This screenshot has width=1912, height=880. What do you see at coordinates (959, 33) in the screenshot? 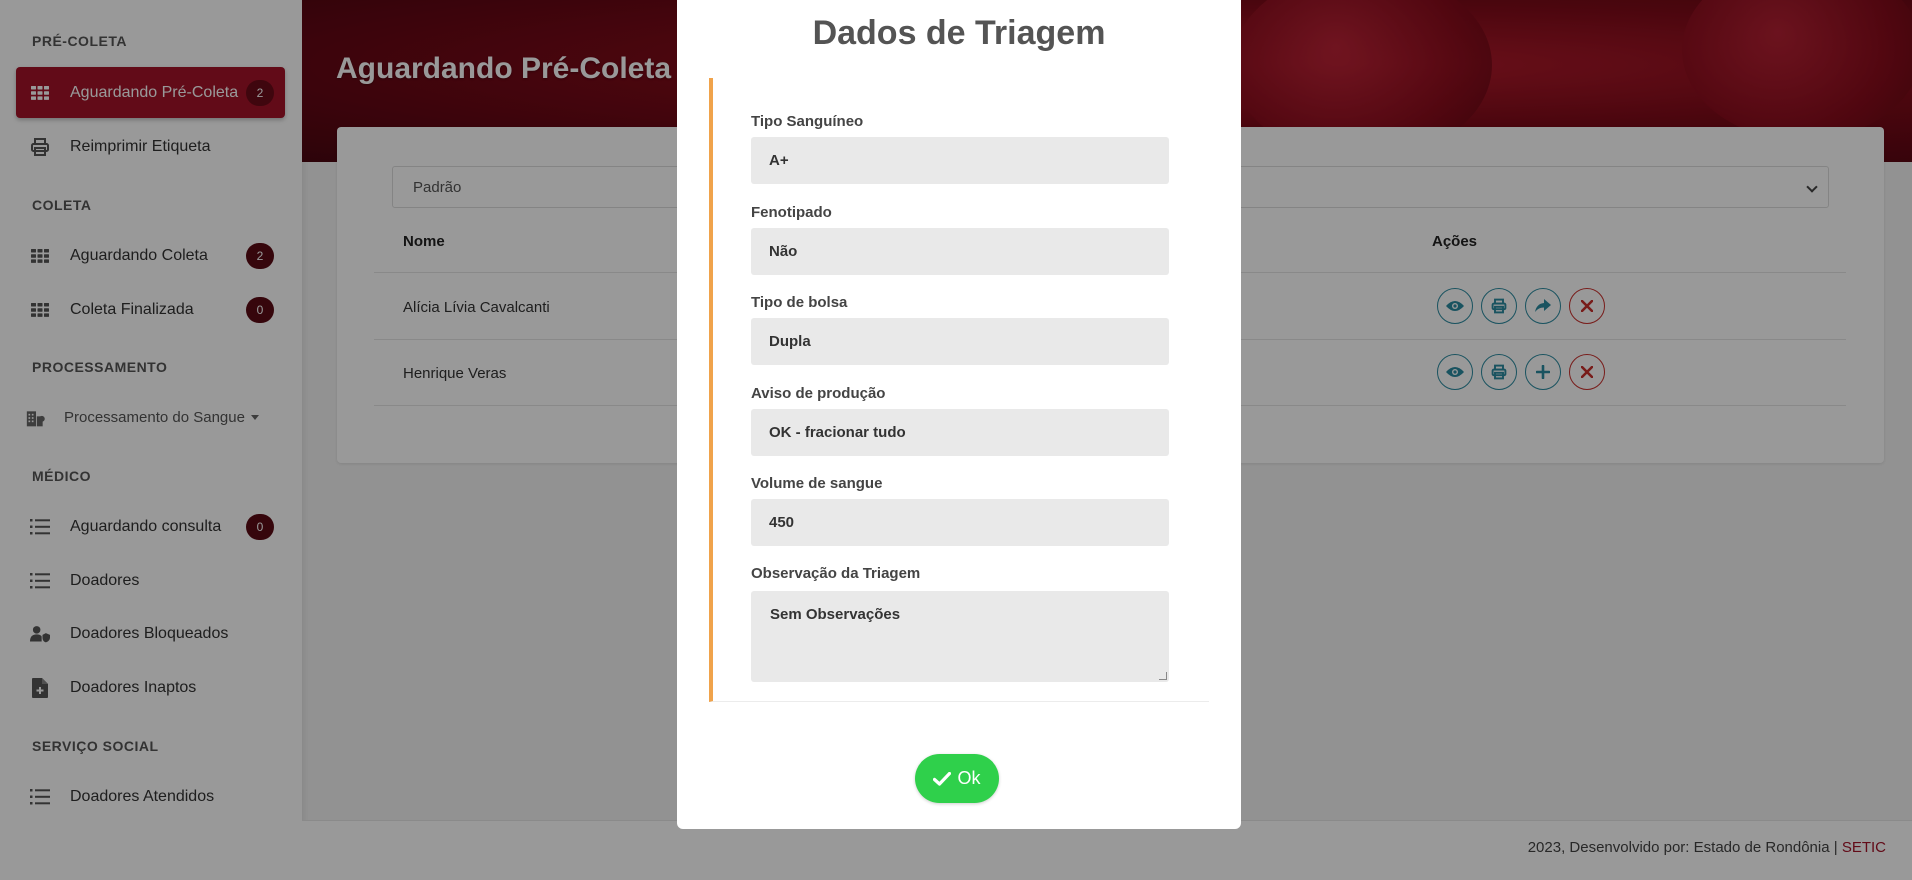
I see `modal-title: Dados de Triagem` at bounding box center [959, 33].